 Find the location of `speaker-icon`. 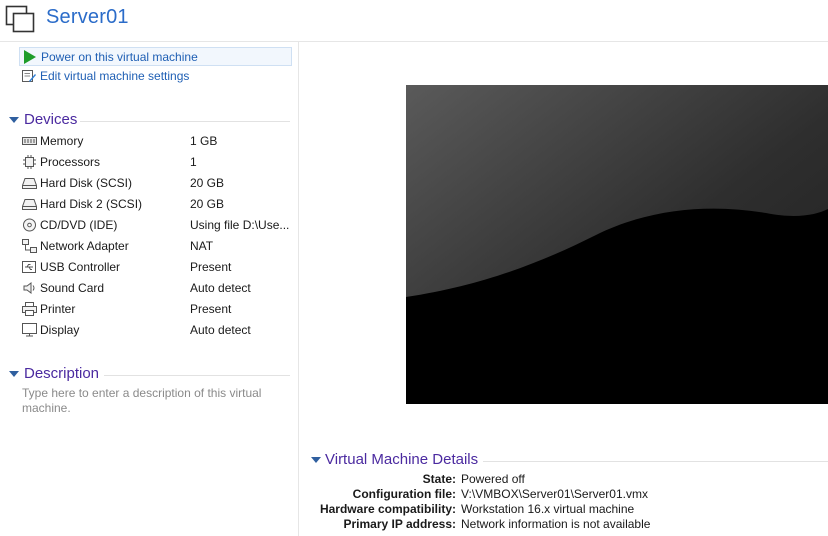

speaker-icon is located at coordinates (29, 288).